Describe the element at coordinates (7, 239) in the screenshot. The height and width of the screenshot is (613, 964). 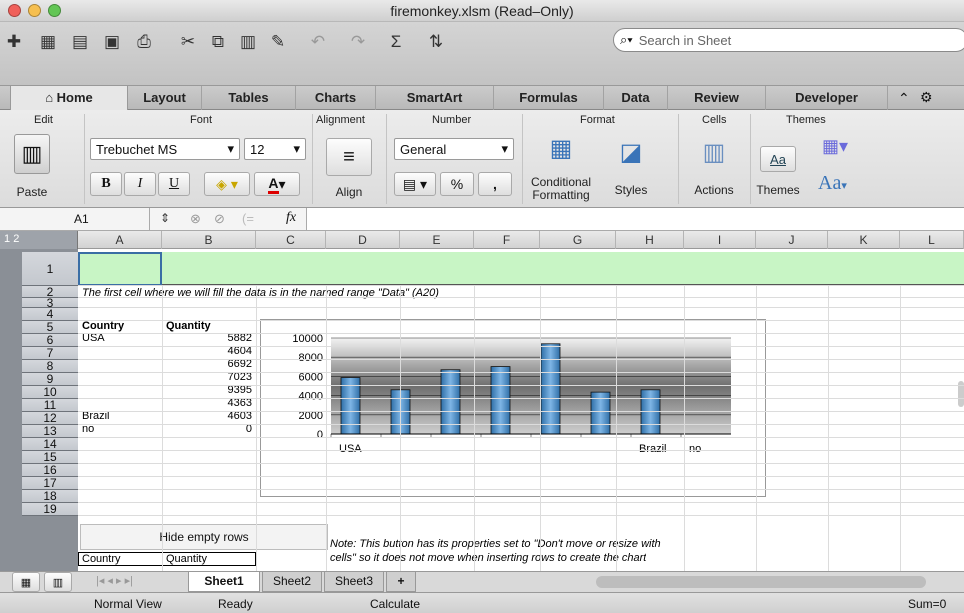
I see `outline-level-1: 1` at that location.